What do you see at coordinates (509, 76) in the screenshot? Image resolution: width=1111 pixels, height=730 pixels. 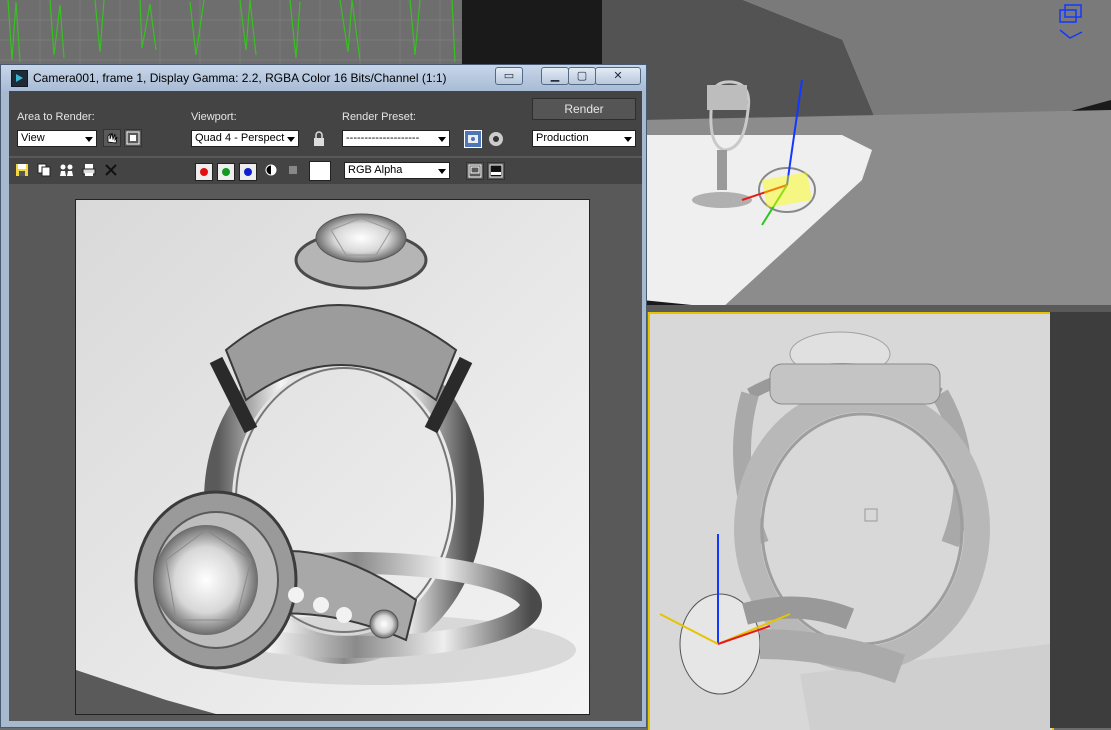 I see `window-frame-toggle-button: ▭` at bounding box center [509, 76].